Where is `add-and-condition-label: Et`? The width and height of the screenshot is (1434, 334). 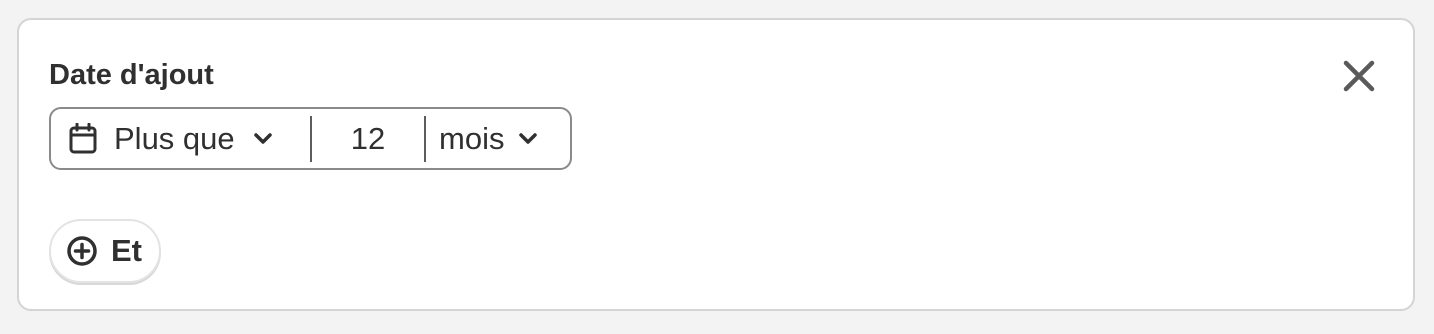 add-and-condition-label: Et is located at coordinates (126, 250).